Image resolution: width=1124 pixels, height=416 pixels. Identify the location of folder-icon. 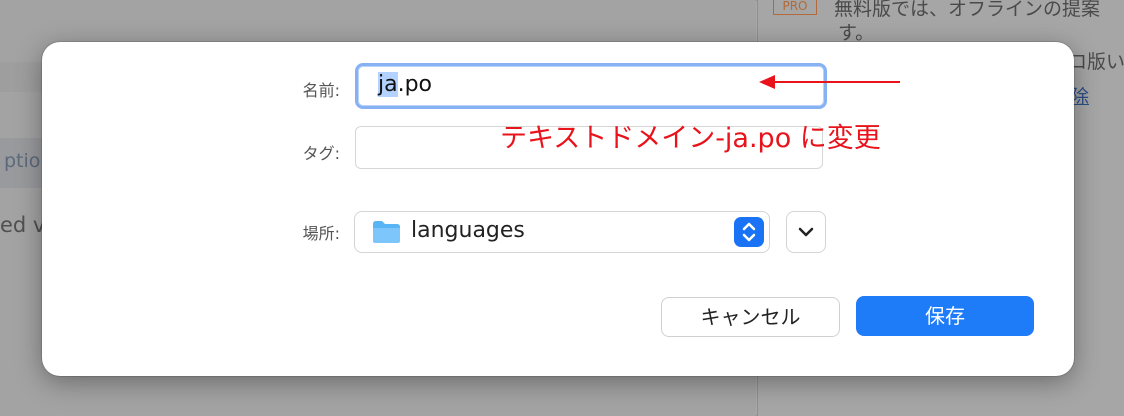
(386, 232).